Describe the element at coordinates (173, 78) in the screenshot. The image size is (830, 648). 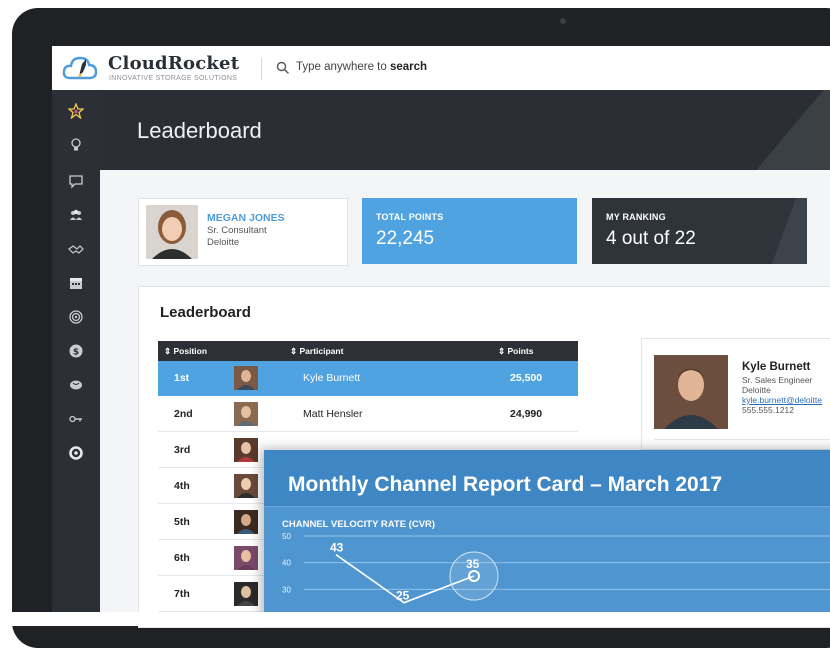
I see `brand-tagline: INNOVATIVE STORAGE SOLUTIONS` at that location.